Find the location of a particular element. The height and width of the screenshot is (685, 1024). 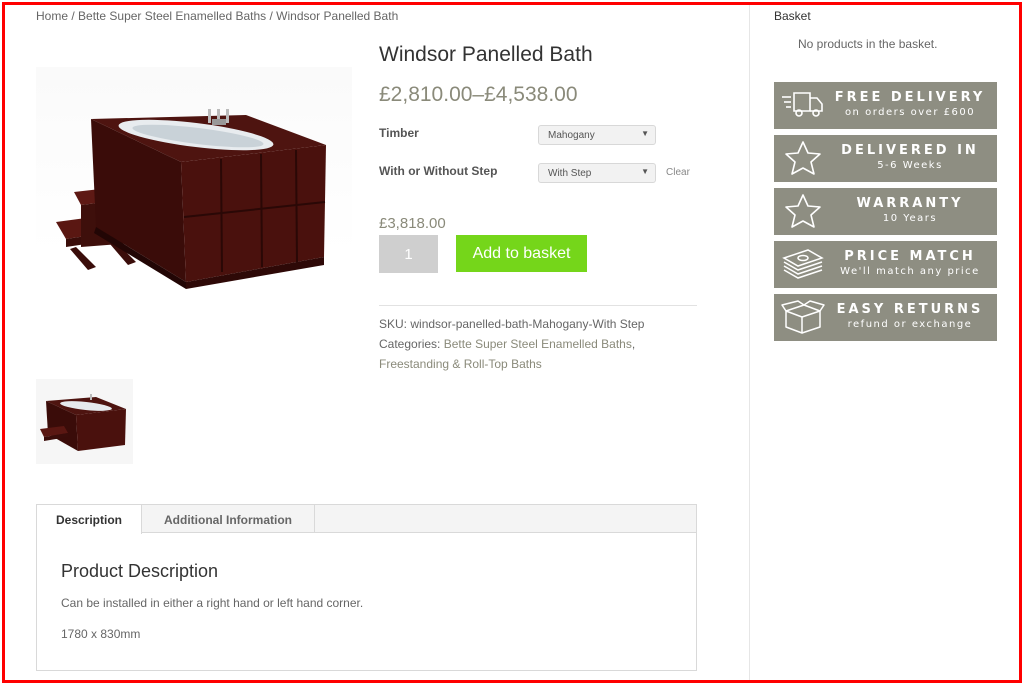

variation-label-step: With or Without Step is located at coordinates (438, 171).